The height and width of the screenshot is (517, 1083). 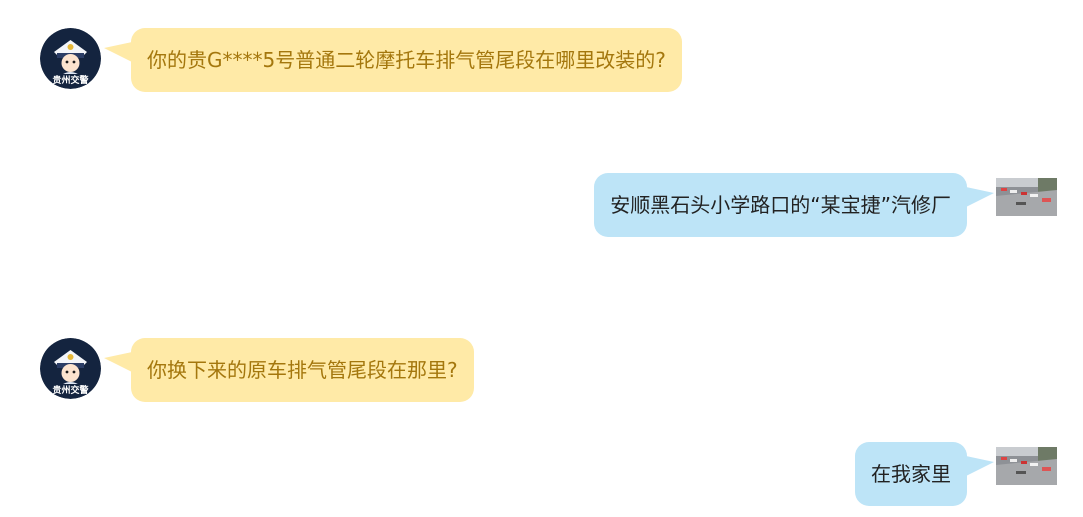 I want to click on message-row: 贵州交警 你的贵G****5号普通二轮摩托车排气管尾段在哪里改装的?, so click(x=541, y=60).